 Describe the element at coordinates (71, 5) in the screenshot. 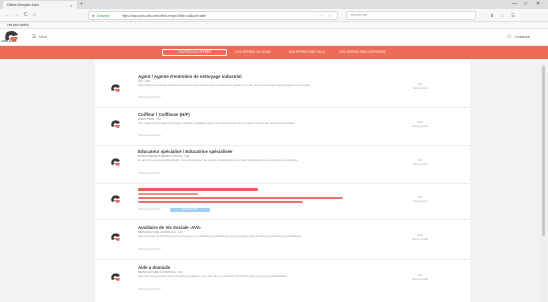

I see `tab-close-icon: ×` at that location.